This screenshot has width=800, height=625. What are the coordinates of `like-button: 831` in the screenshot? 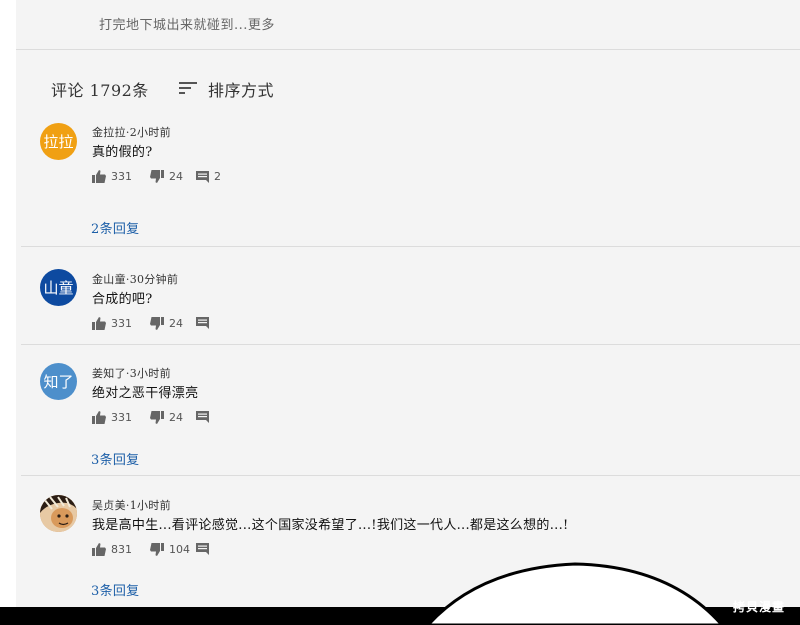 It's located at (112, 549).